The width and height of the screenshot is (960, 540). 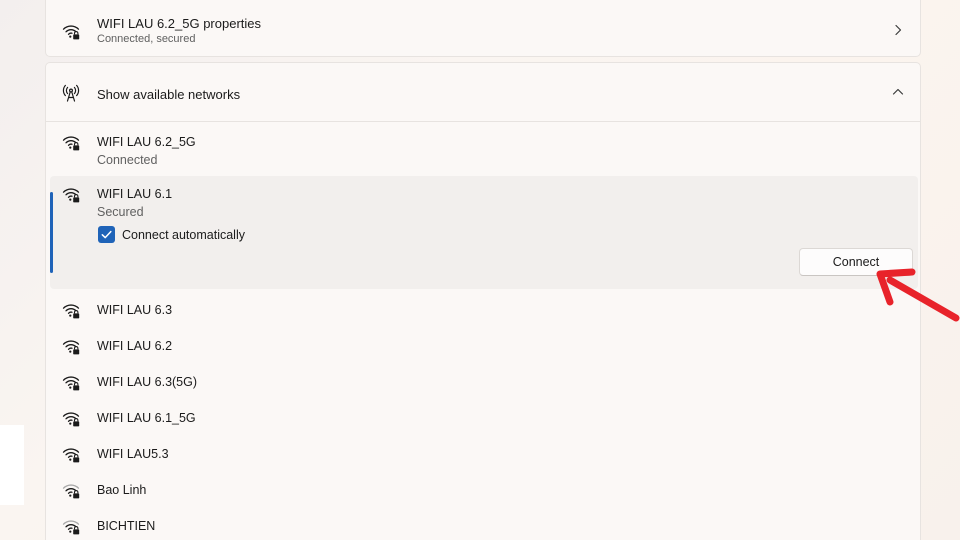 What do you see at coordinates (120, 212) in the screenshot?
I see `network-status: Secured` at bounding box center [120, 212].